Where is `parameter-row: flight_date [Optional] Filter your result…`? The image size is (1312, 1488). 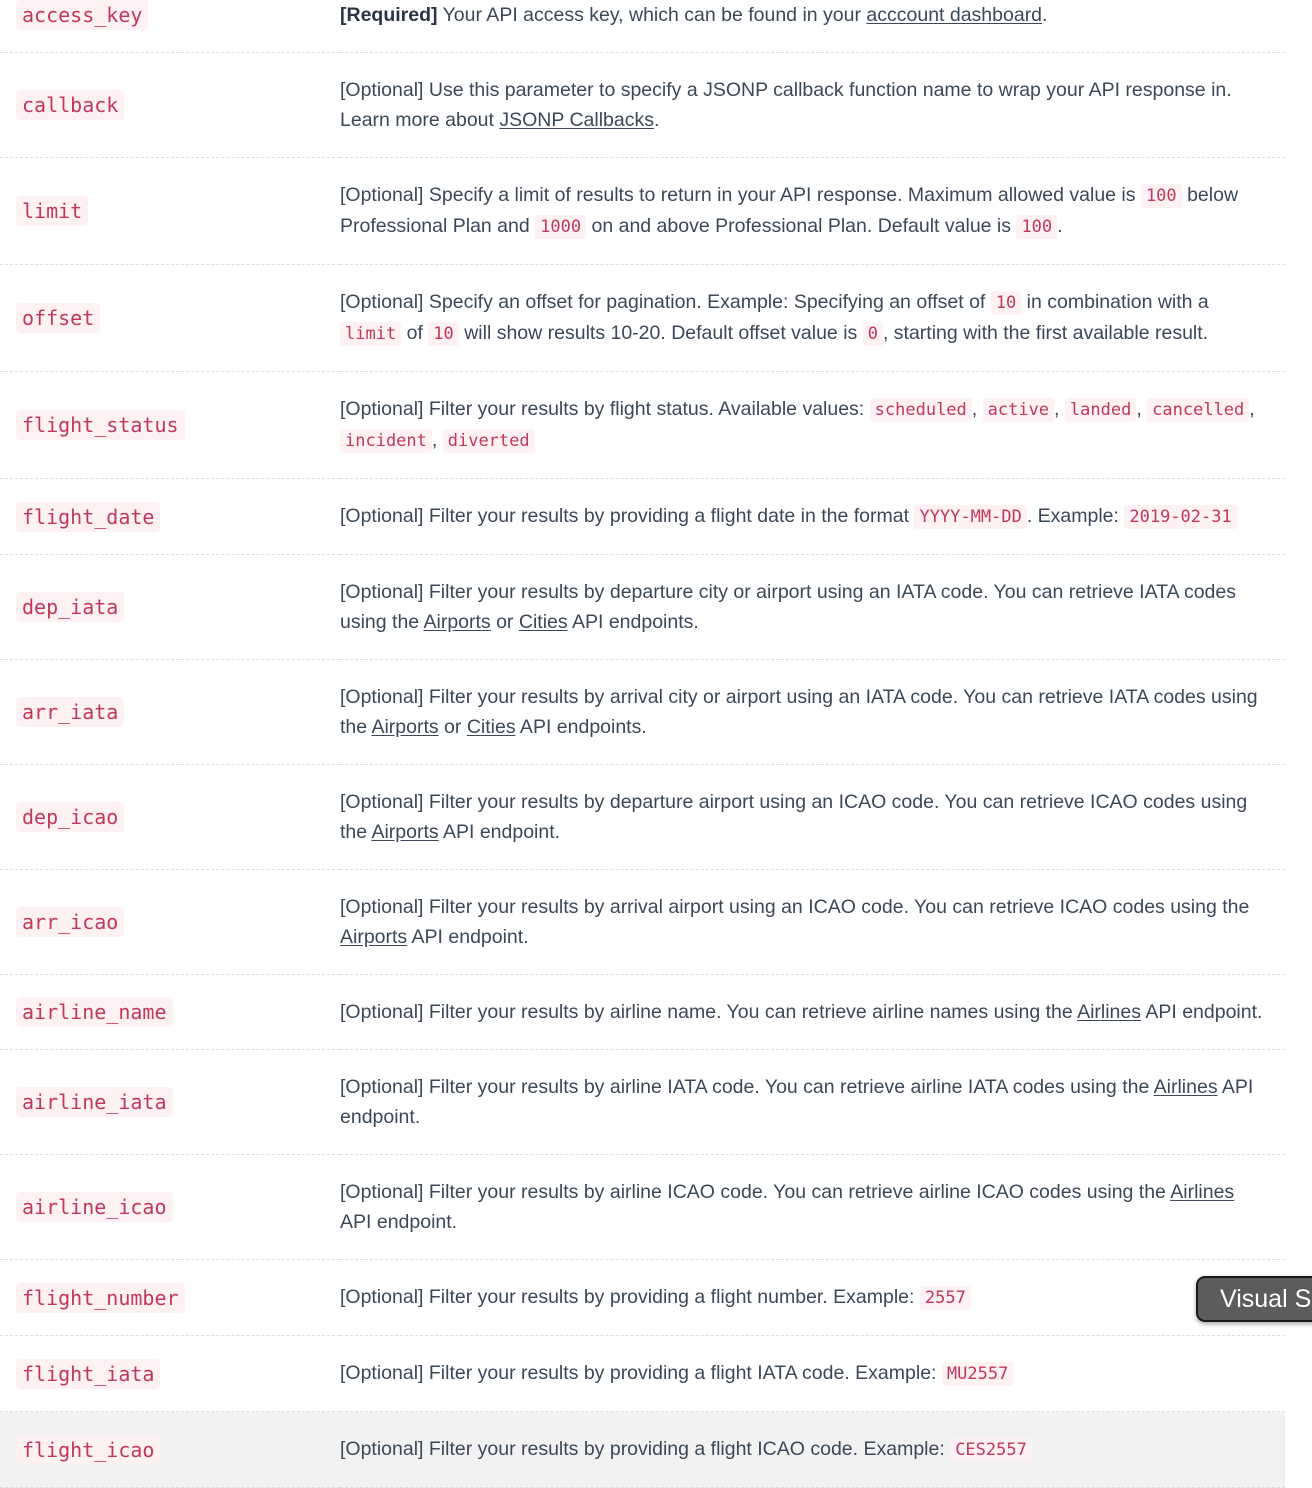
parameter-row: flight_date [Optional] Filter your result… is located at coordinates (642, 517).